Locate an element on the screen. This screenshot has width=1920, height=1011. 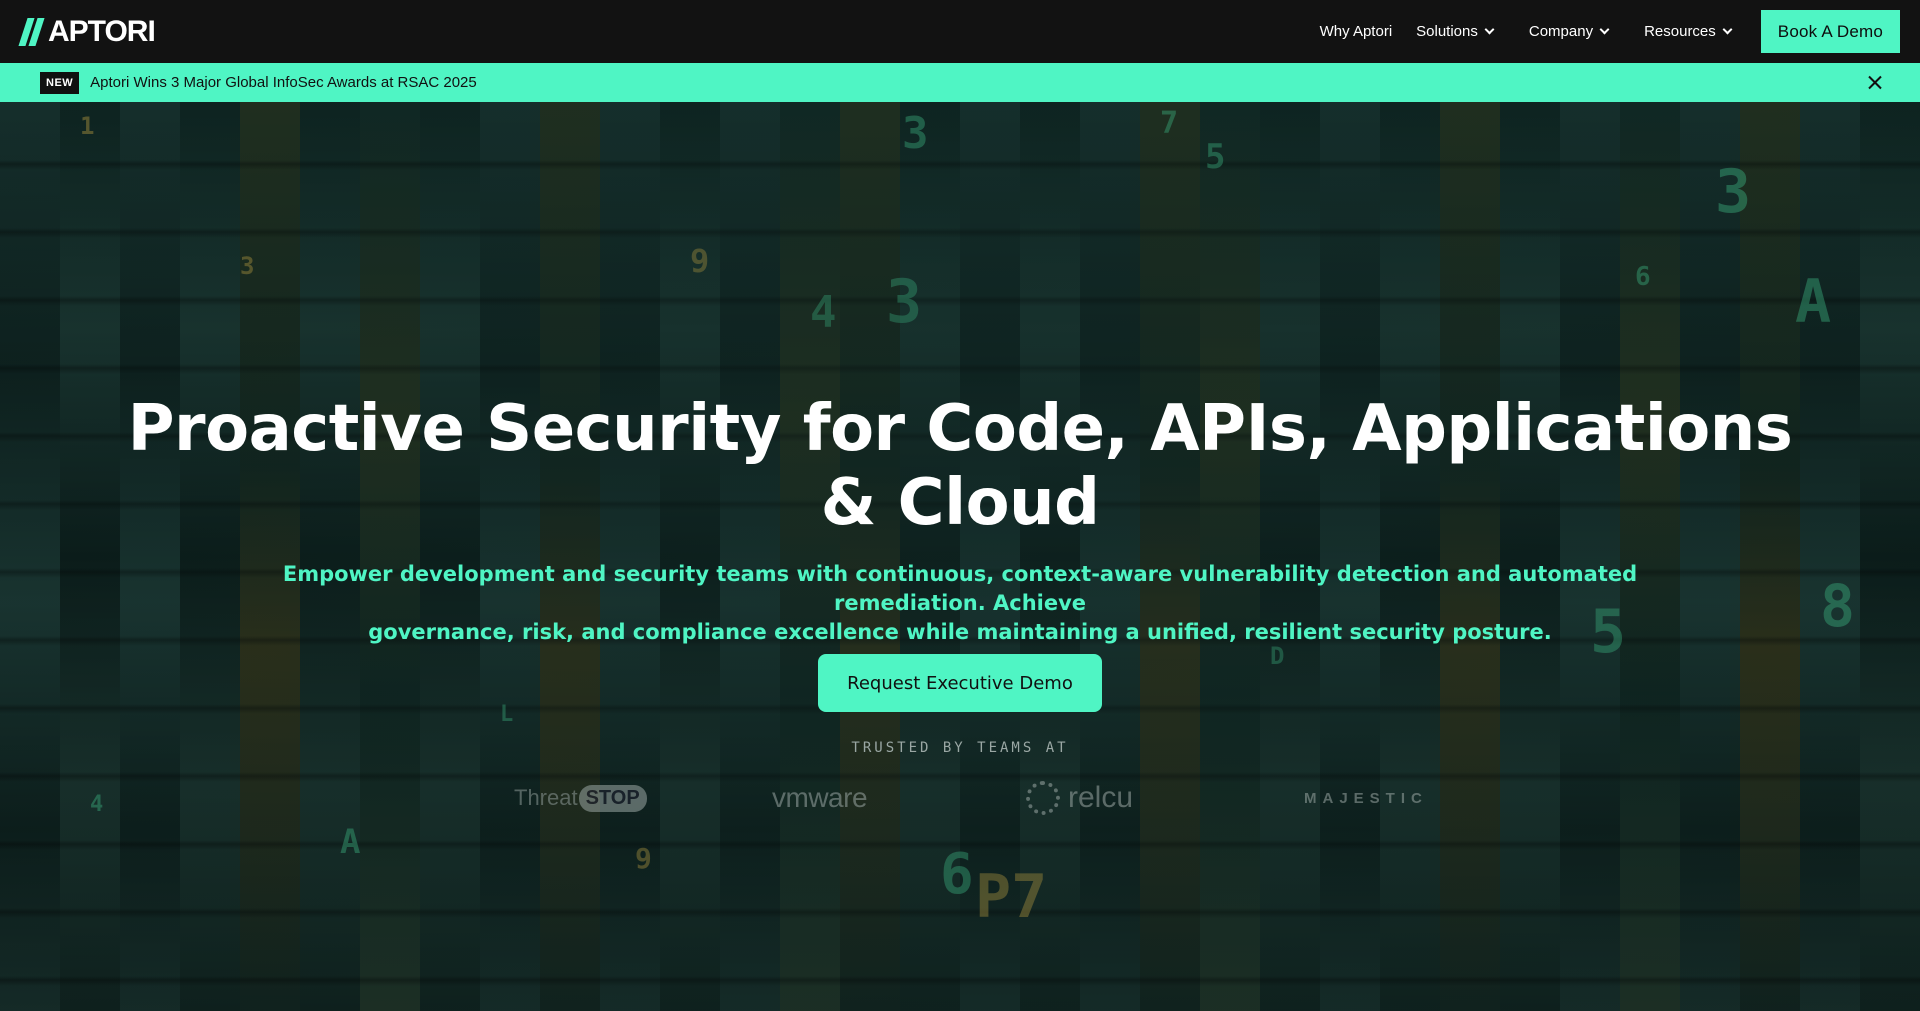
threatstop-logo: Threat STOP is located at coordinates (580, 798).